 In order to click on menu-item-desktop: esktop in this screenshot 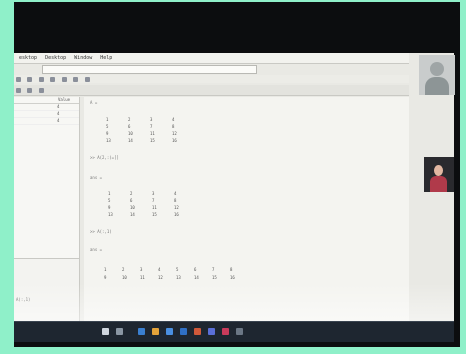, I will do `click(28, 58)`.